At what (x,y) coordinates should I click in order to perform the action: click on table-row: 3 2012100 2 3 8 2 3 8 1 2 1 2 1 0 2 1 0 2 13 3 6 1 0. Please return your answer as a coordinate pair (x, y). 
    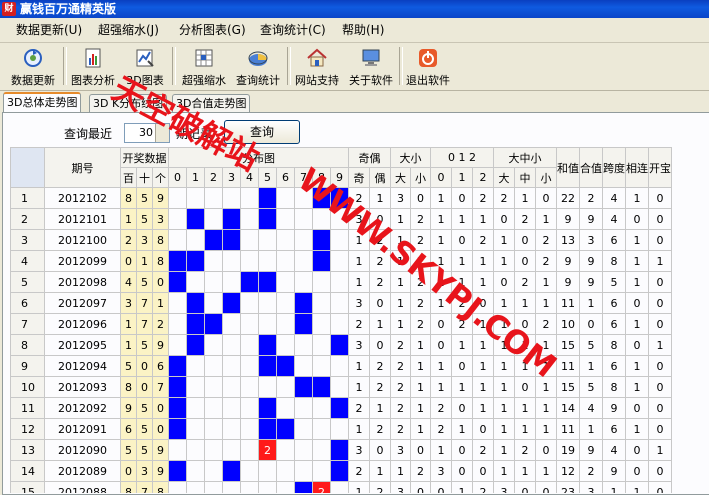
    Looking at the image, I should click on (341, 240).